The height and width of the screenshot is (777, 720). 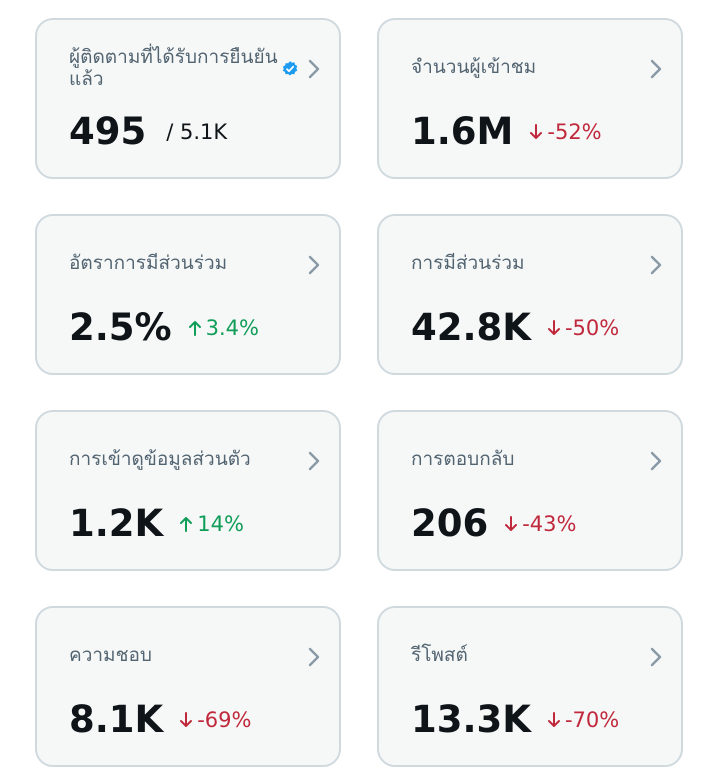 I want to click on change-indicator: -69%, so click(x=215, y=720).